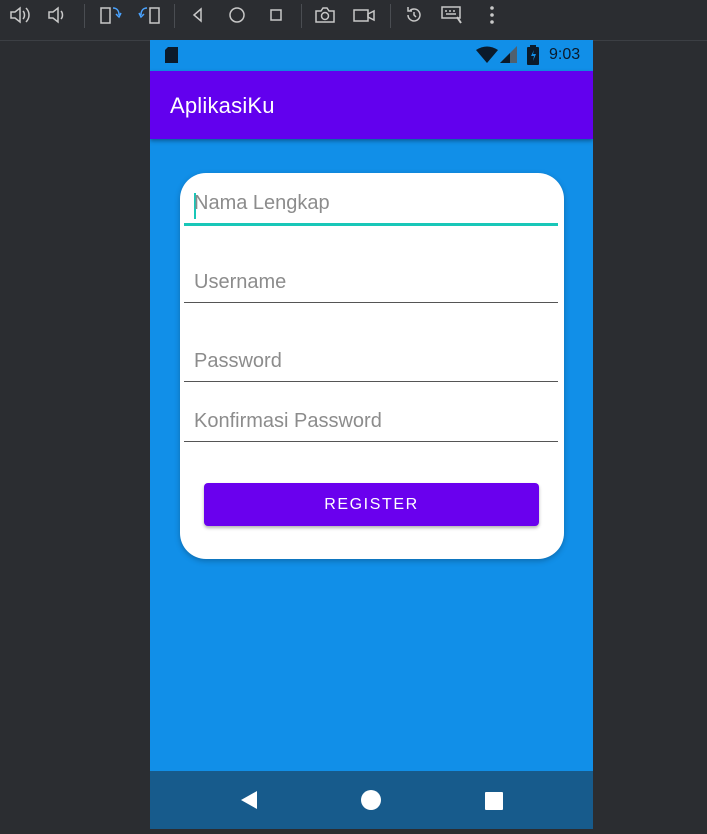 This screenshot has height=834, width=707. I want to click on username-placeholder: Username, so click(240, 282).